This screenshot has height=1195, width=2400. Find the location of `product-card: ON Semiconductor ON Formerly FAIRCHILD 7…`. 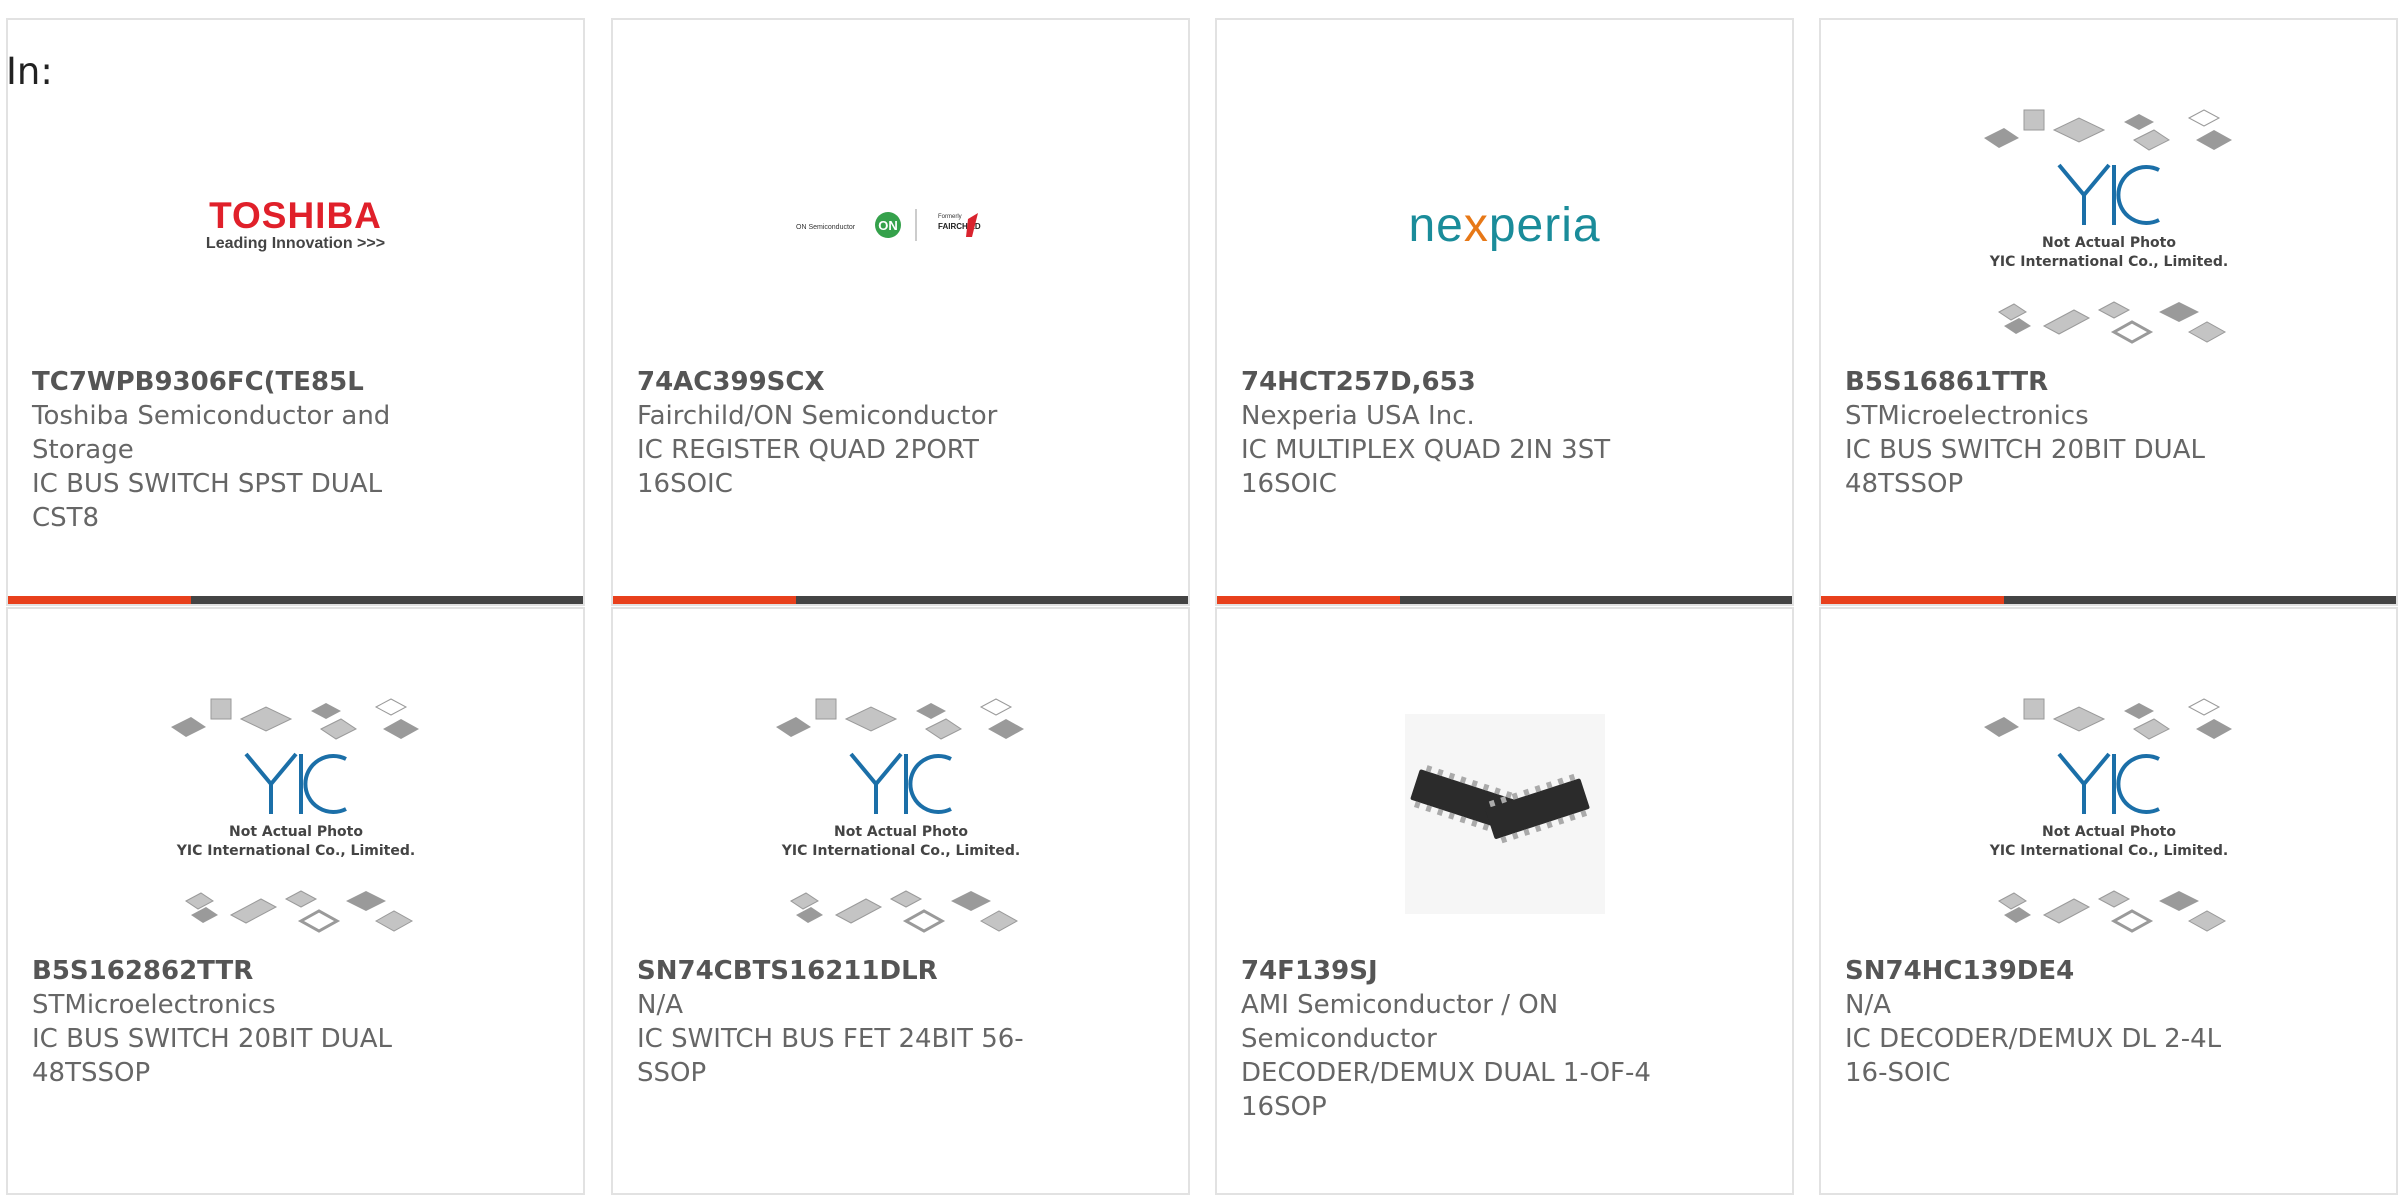

product-card: ON Semiconductor ON Formerly FAIRCHILD 7… is located at coordinates (900, 312).